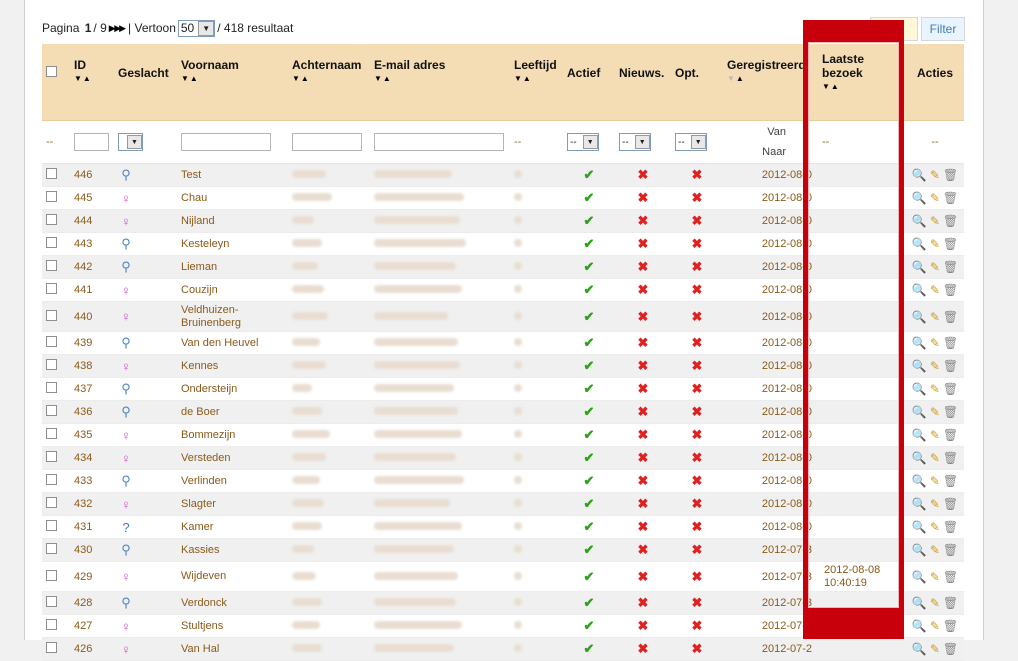 The width and height of the screenshot is (1018, 661). Describe the element at coordinates (503, 649) in the screenshot. I see `table-row: 426 ♀ Van Hal ✔ ✖ ✖ 2012-07-2 🔍 ✎ 🗑` at that location.